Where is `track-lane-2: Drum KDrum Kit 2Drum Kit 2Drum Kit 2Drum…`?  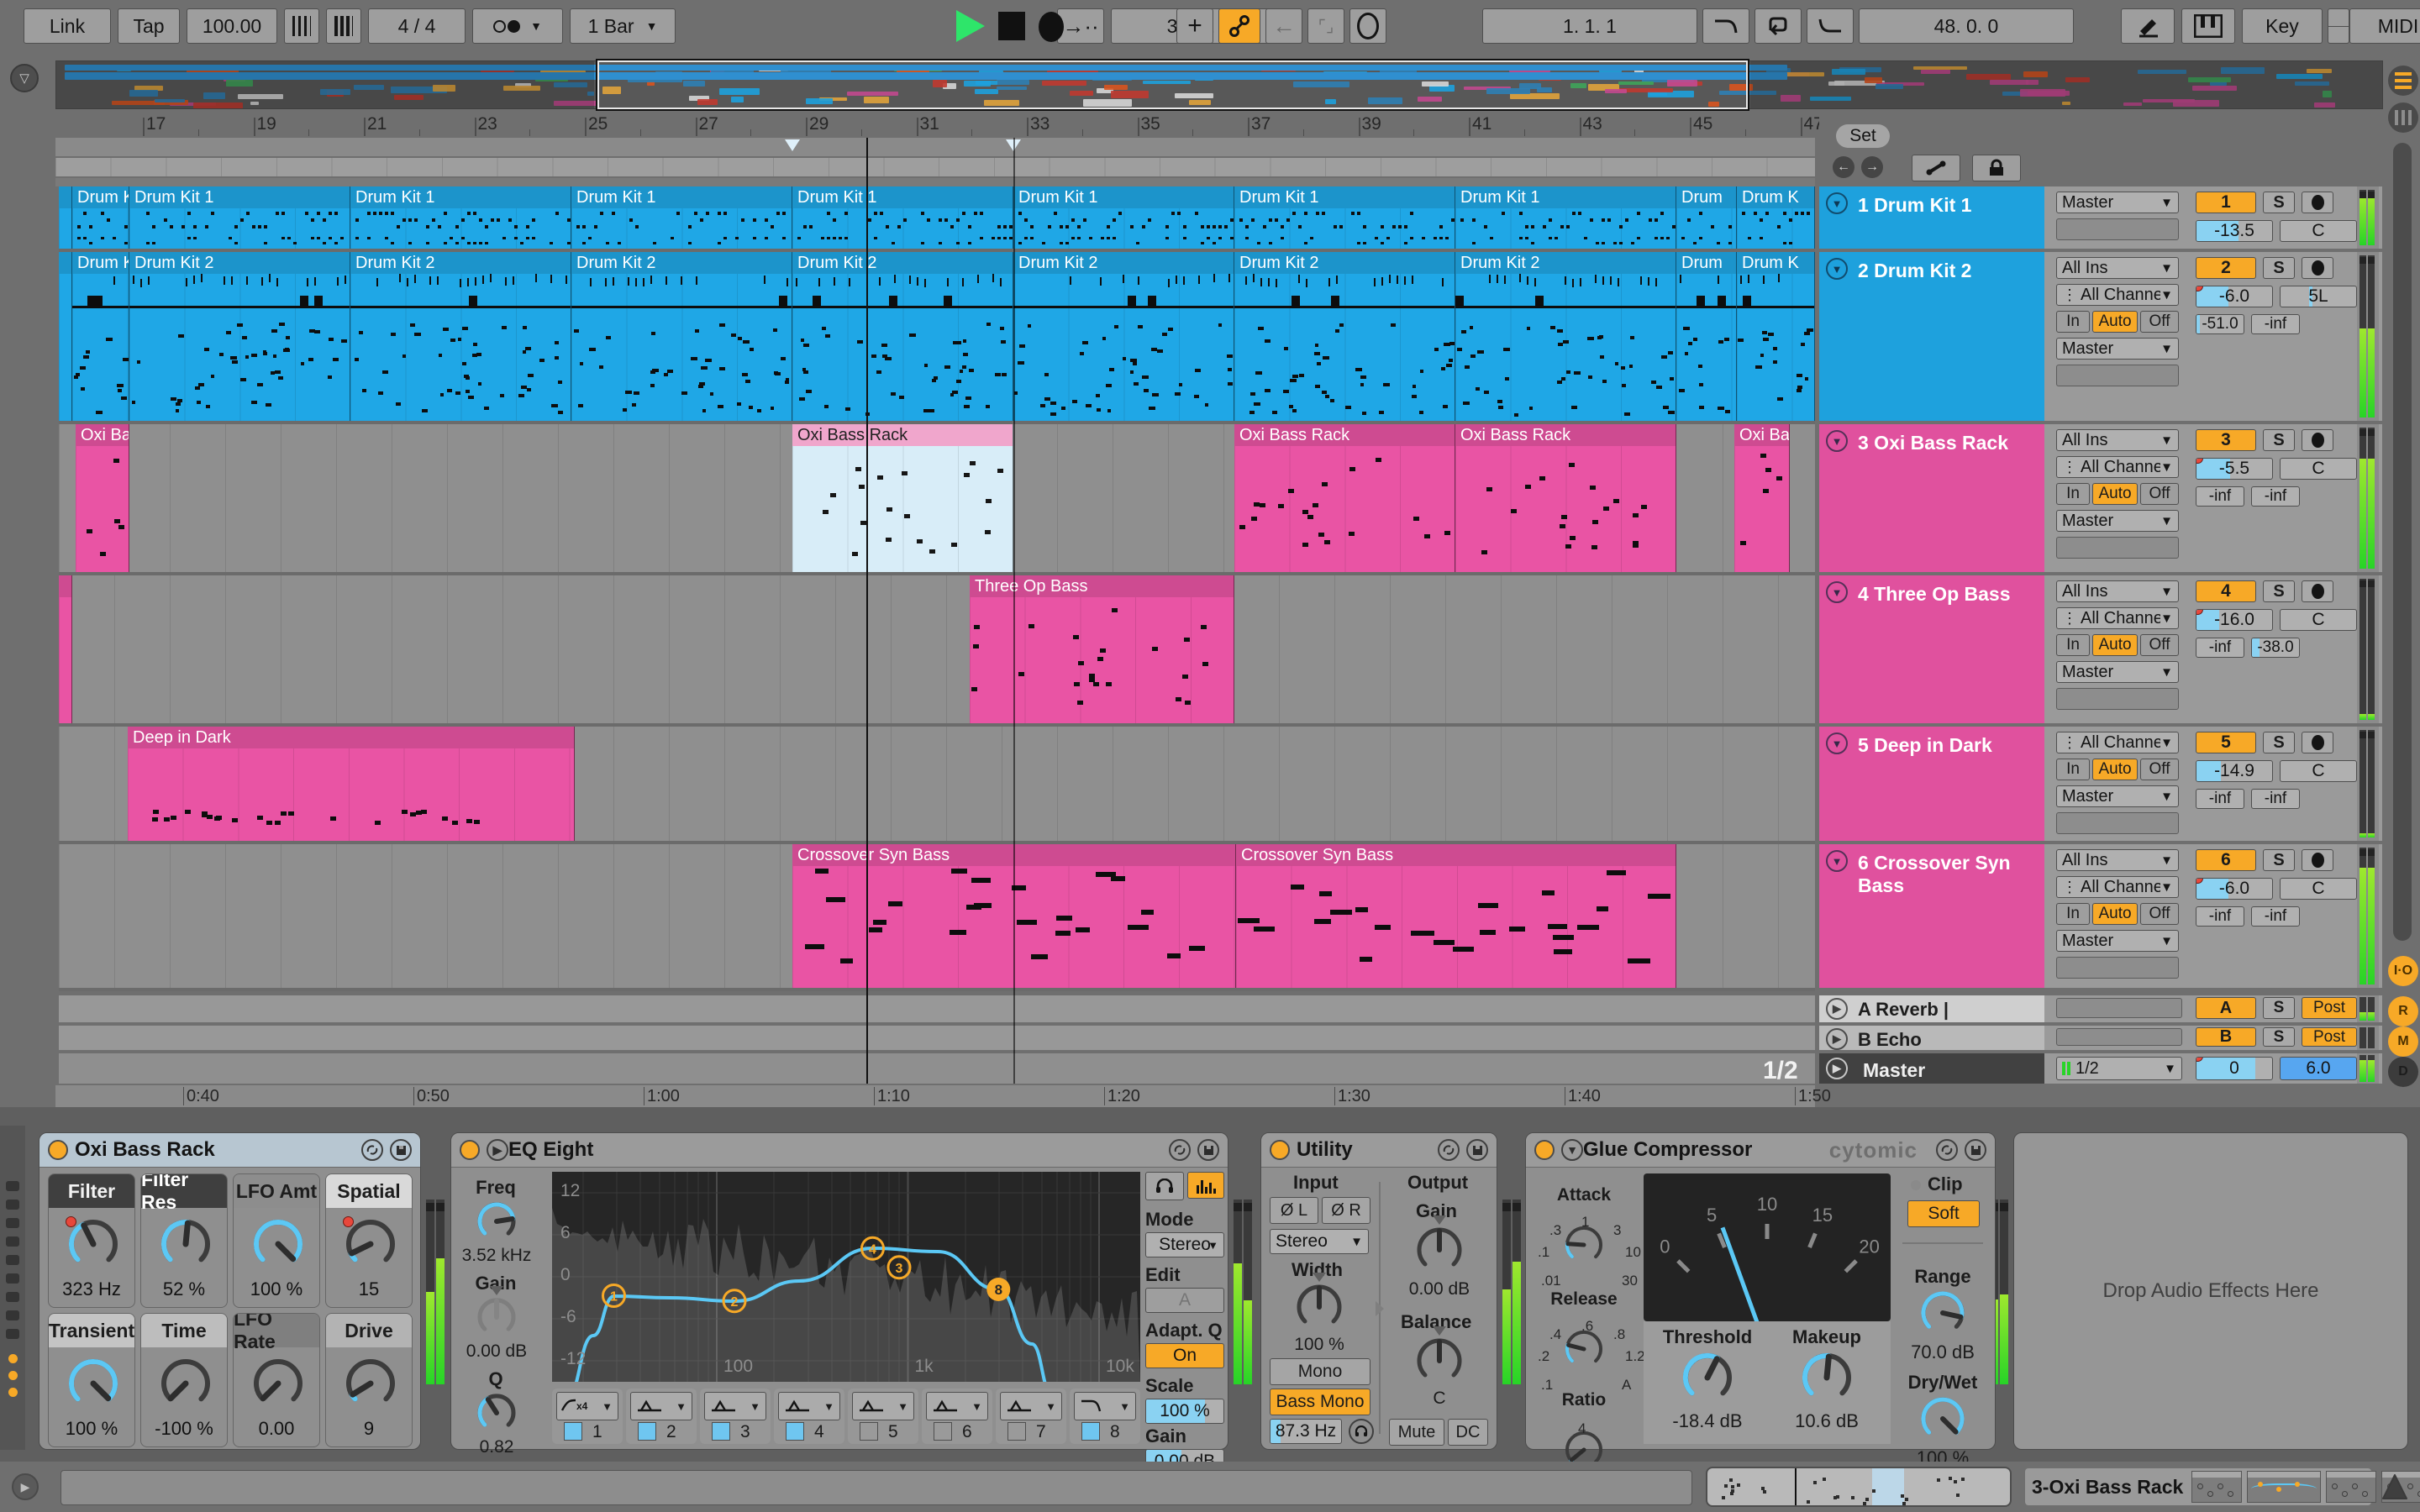
track-lane-2: Drum KDrum Kit 2Drum Kit 2Drum Kit 2Drum… is located at coordinates (937, 338).